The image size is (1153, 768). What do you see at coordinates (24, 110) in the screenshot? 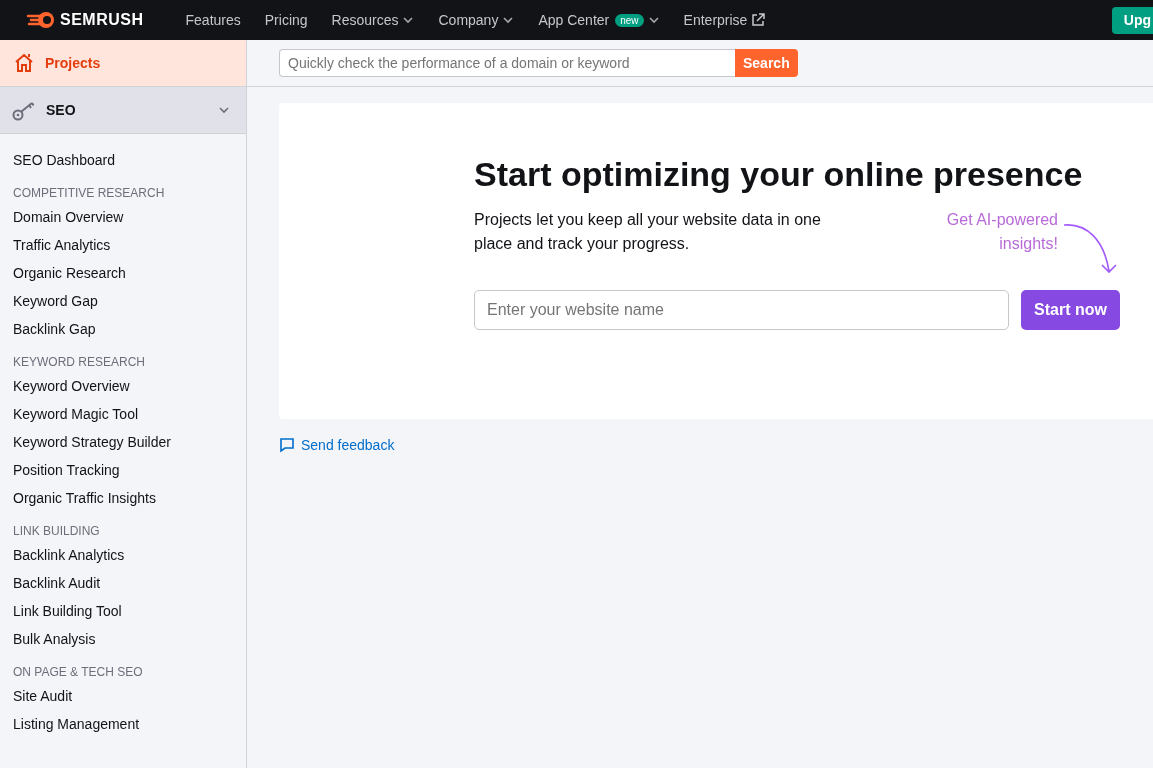
I see `key-icon` at bounding box center [24, 110].